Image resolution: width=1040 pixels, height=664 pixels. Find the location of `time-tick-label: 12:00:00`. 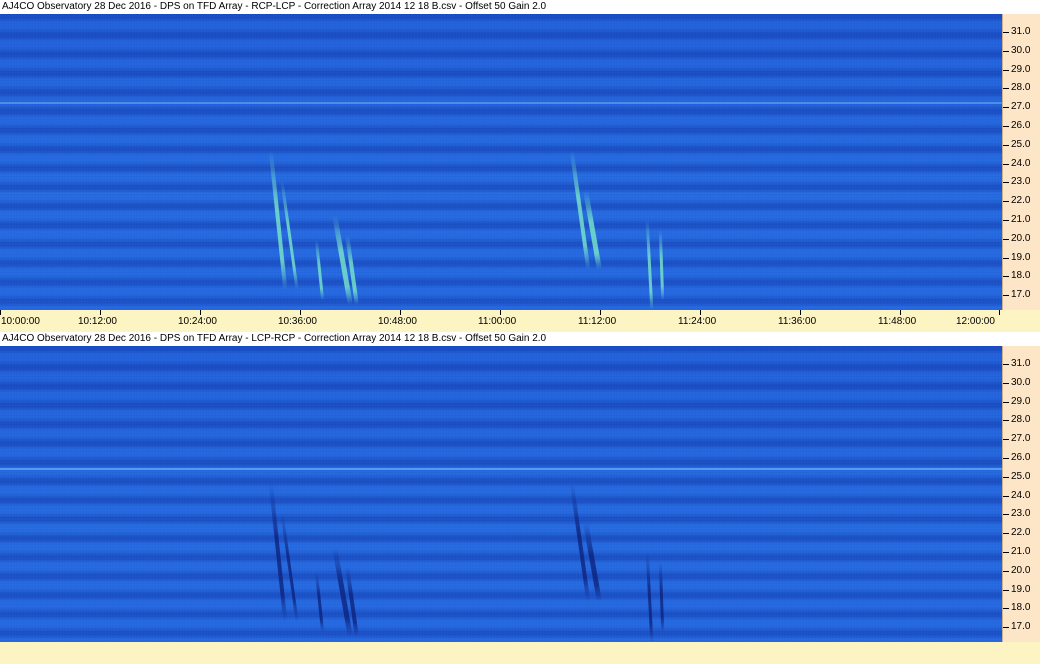

time-tick-label: 12:00:00 is located at coordinates (975, 321).